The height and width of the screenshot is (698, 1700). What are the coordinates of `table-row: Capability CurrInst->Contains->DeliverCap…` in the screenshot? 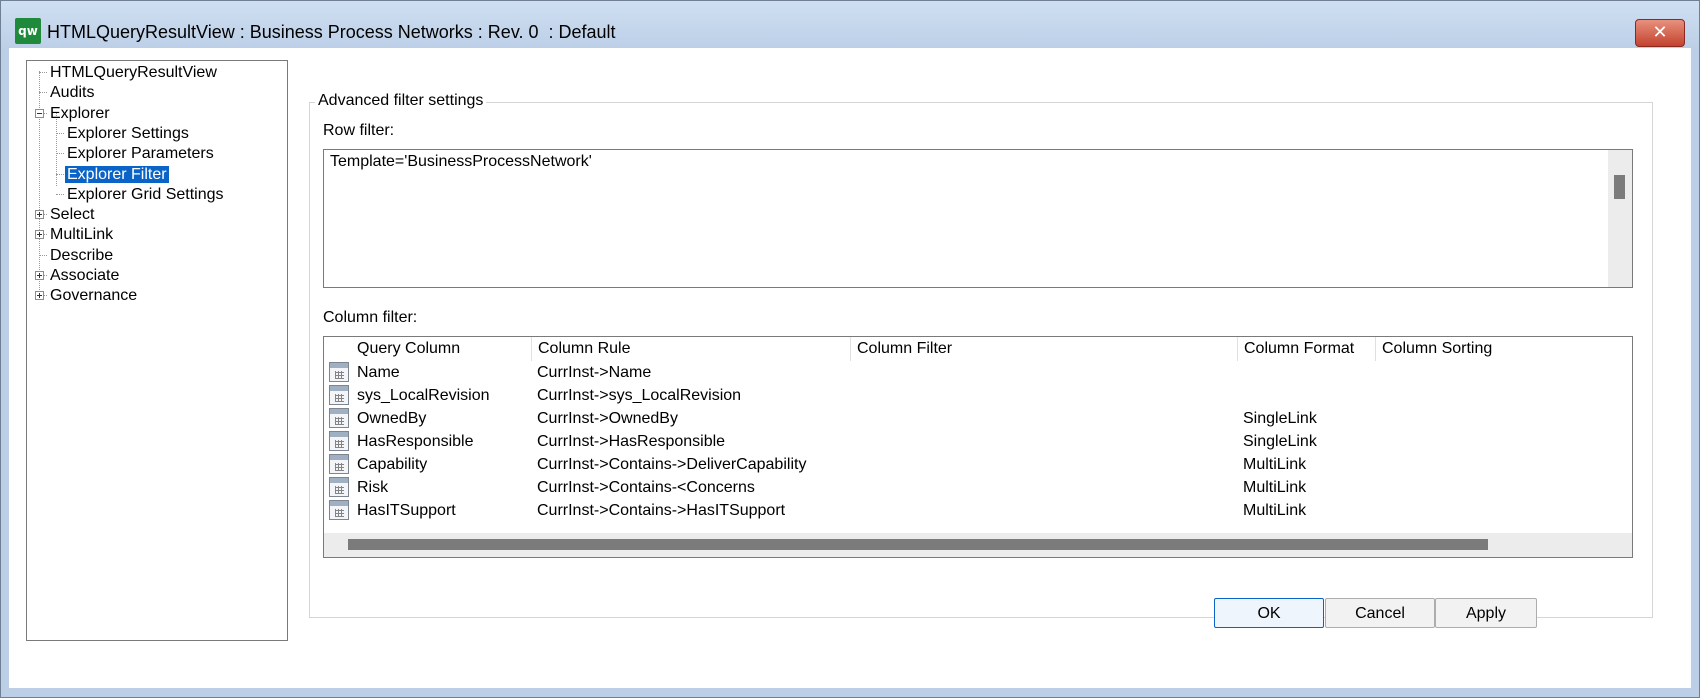 It's located at (978, 464).